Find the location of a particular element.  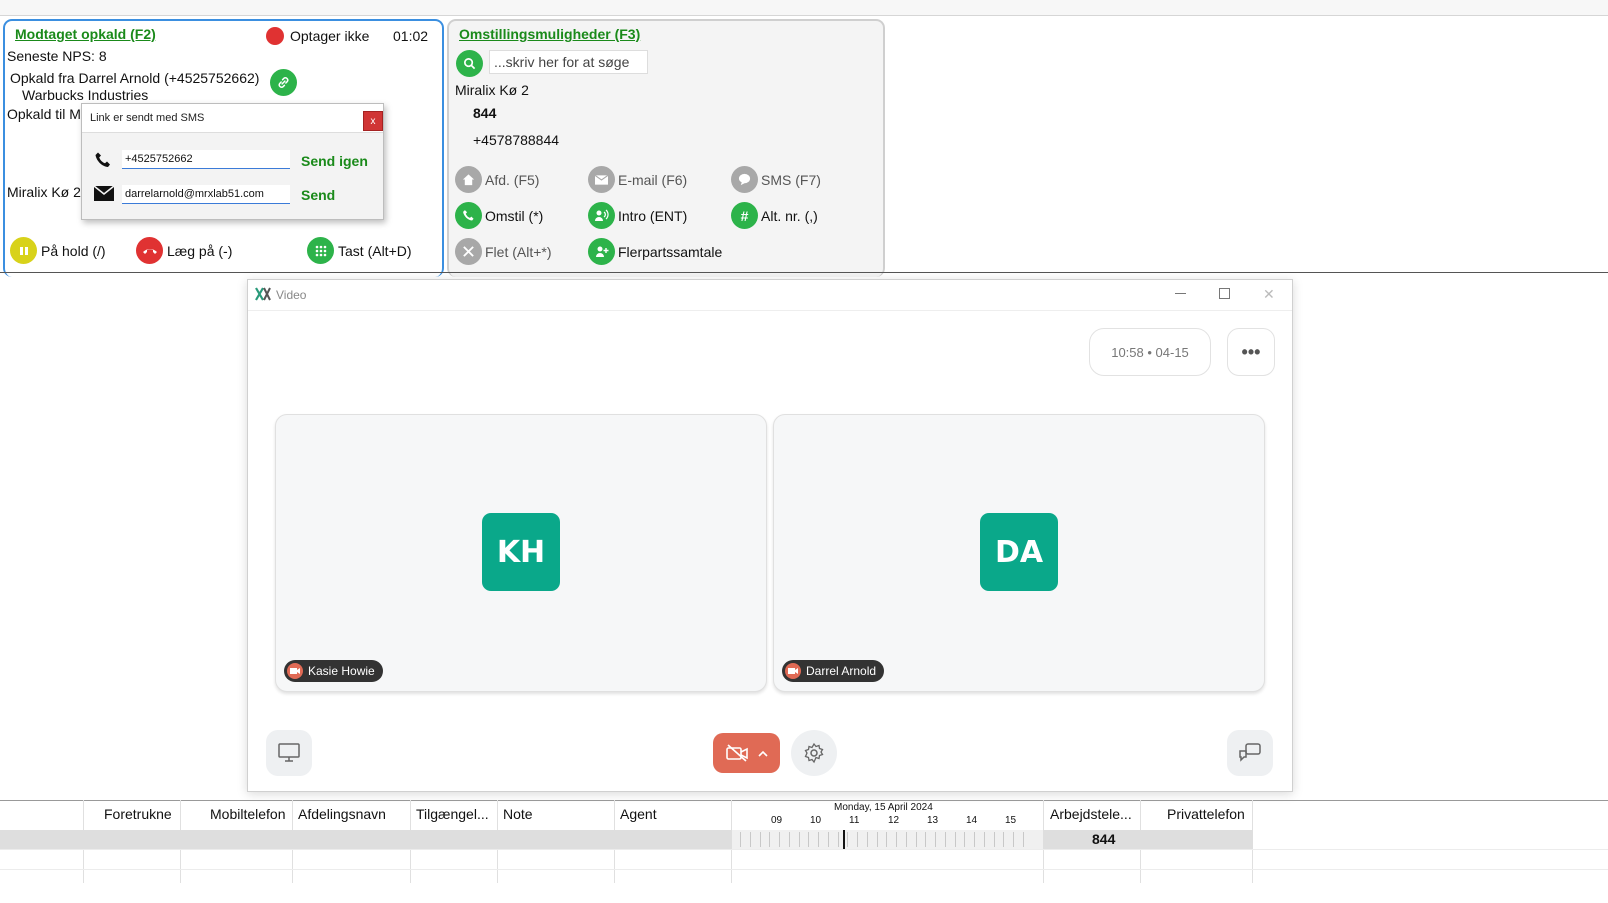

department-button: Afd. (F5) is located at coordinates (497, 179).